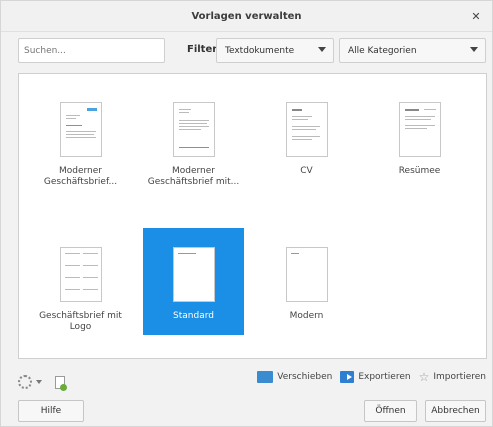 The height and width of the screenshot is (427, 493). I want to click on help-button: Hilfe, so click(51, 411).